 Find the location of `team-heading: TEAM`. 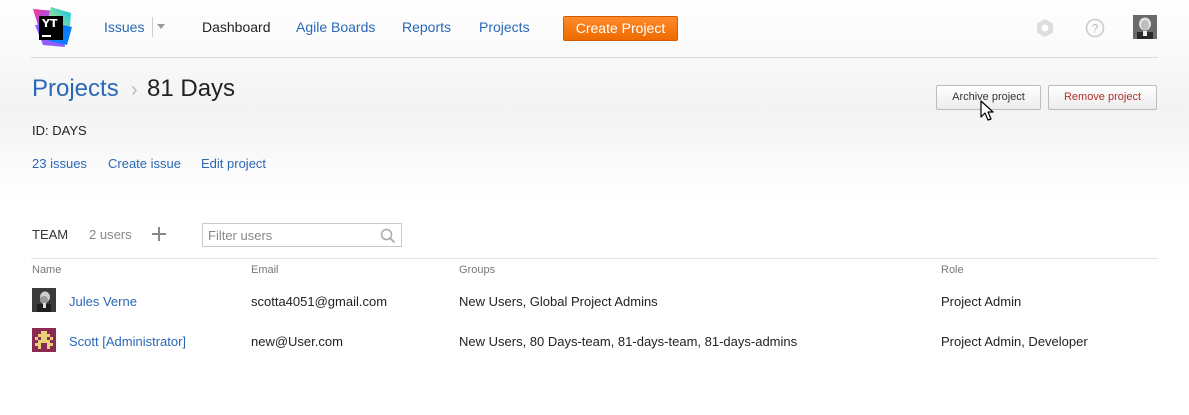

team-heading: TEAM is located at coordinates (50, 234).